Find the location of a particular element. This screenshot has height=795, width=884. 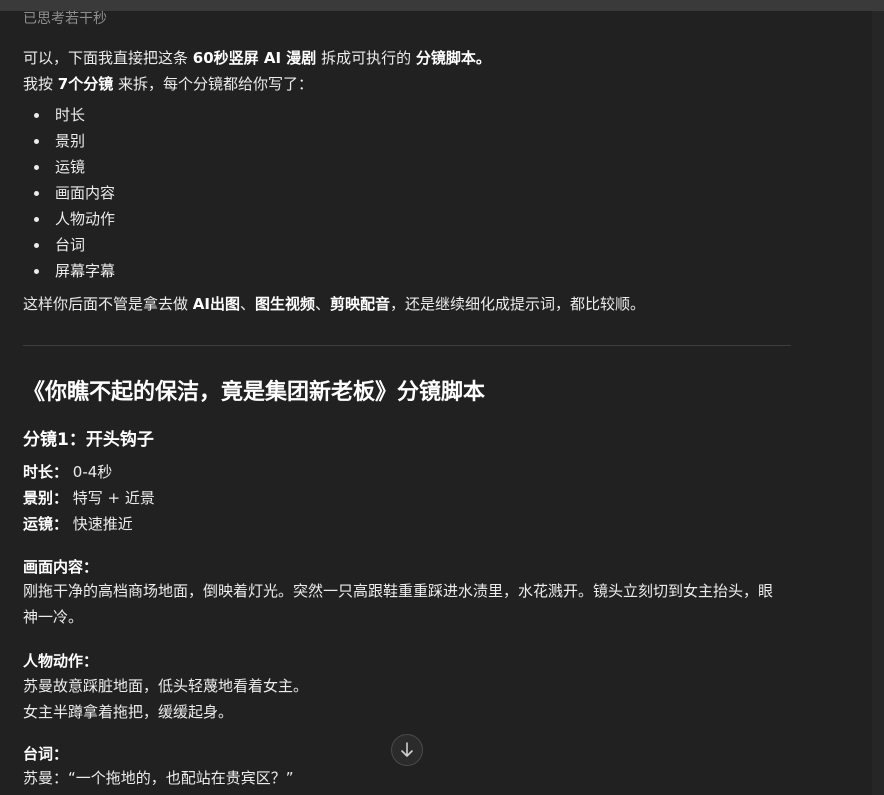

window-top-bar is located at coordinates (442, 5).